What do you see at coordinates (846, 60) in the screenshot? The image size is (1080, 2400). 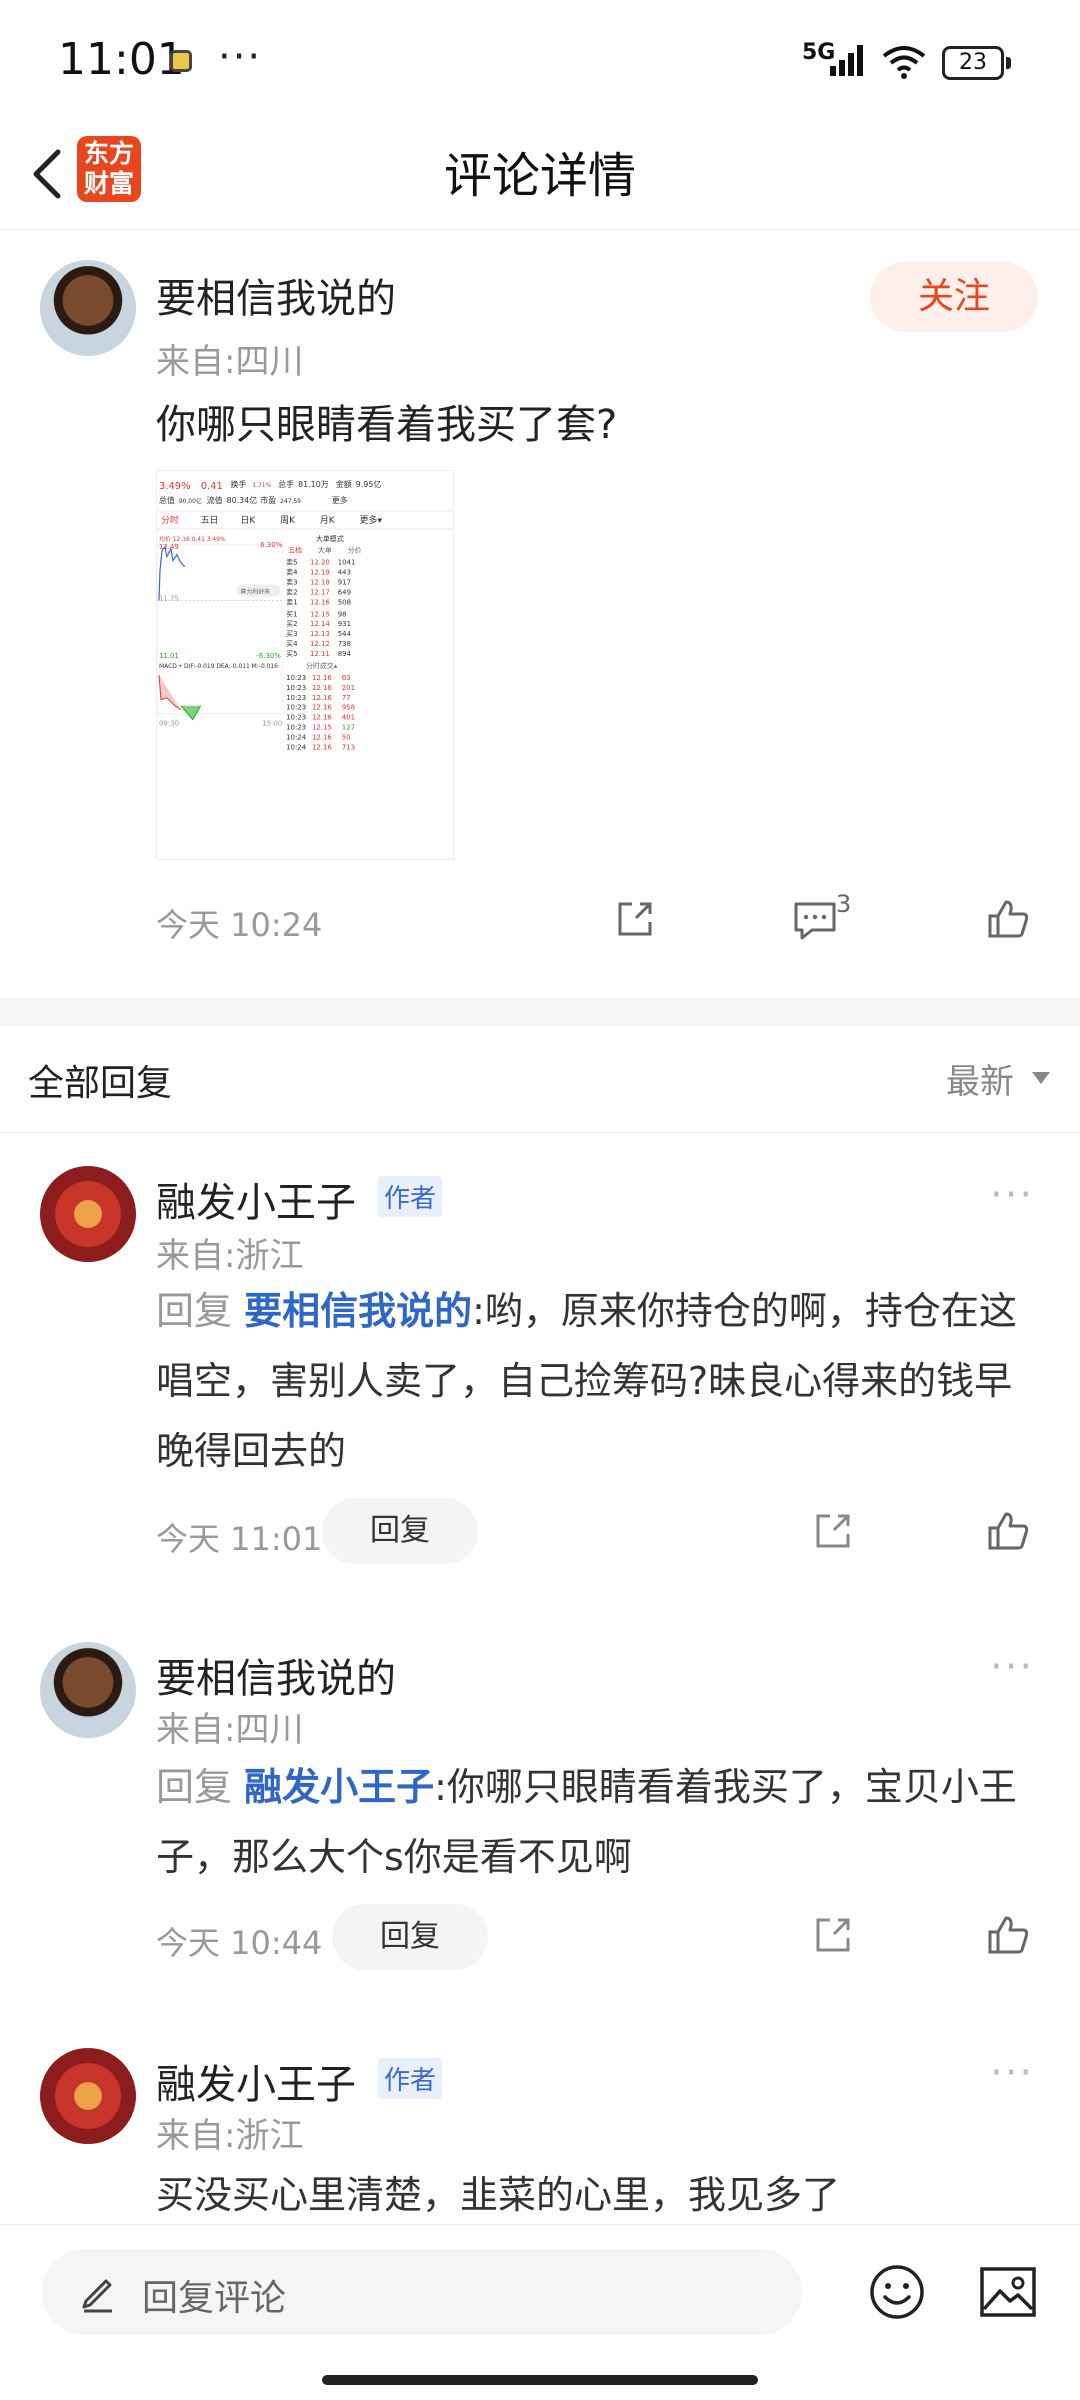 I see `signal-icon` at bounding box center [846, 60].